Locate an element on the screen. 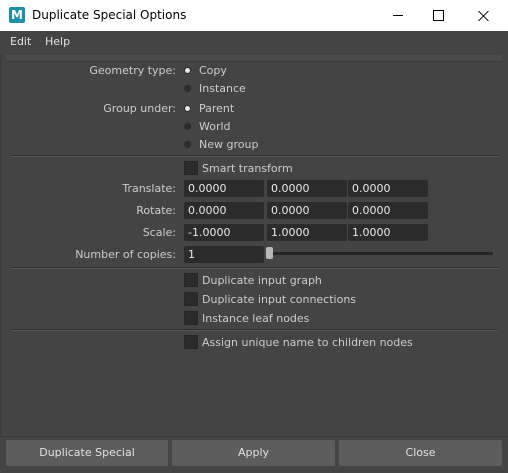 The height and width of the screenshot is (473, 508). smart-transform-label: Smart transform is located at coordinates (247, 168).